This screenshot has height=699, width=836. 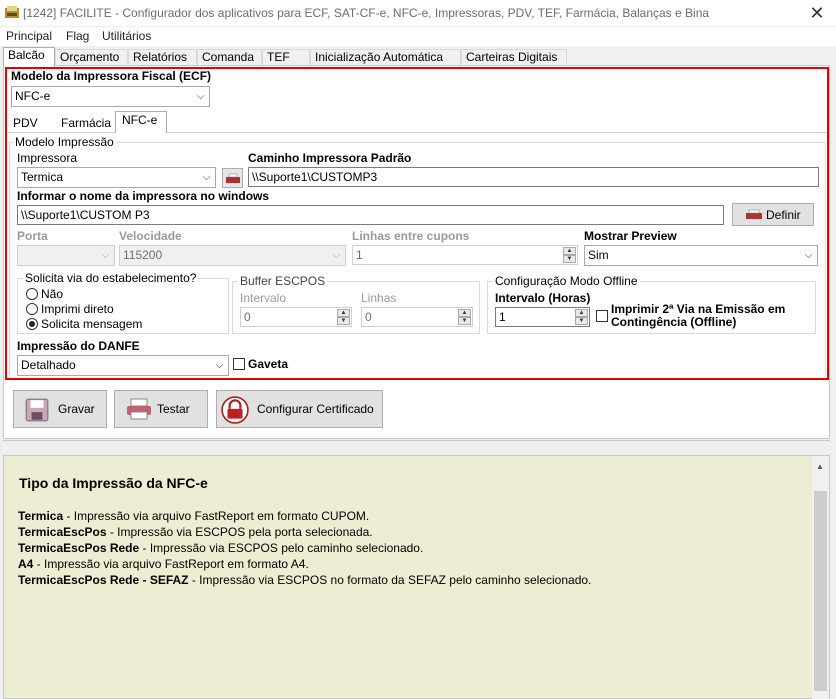 I want to click on menu-utilitarios: Utilitários, so click(x=126, y=36).